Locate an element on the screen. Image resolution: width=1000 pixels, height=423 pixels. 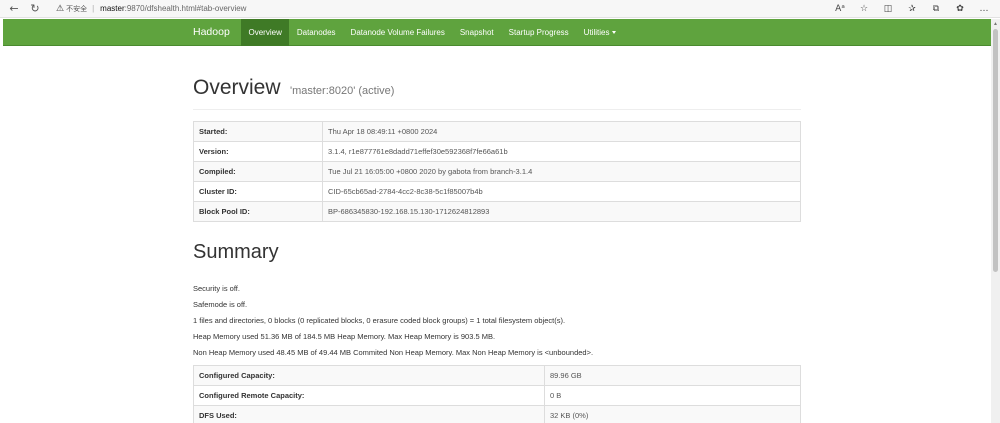
row-label: Started: is located at coordinates (258, 131).